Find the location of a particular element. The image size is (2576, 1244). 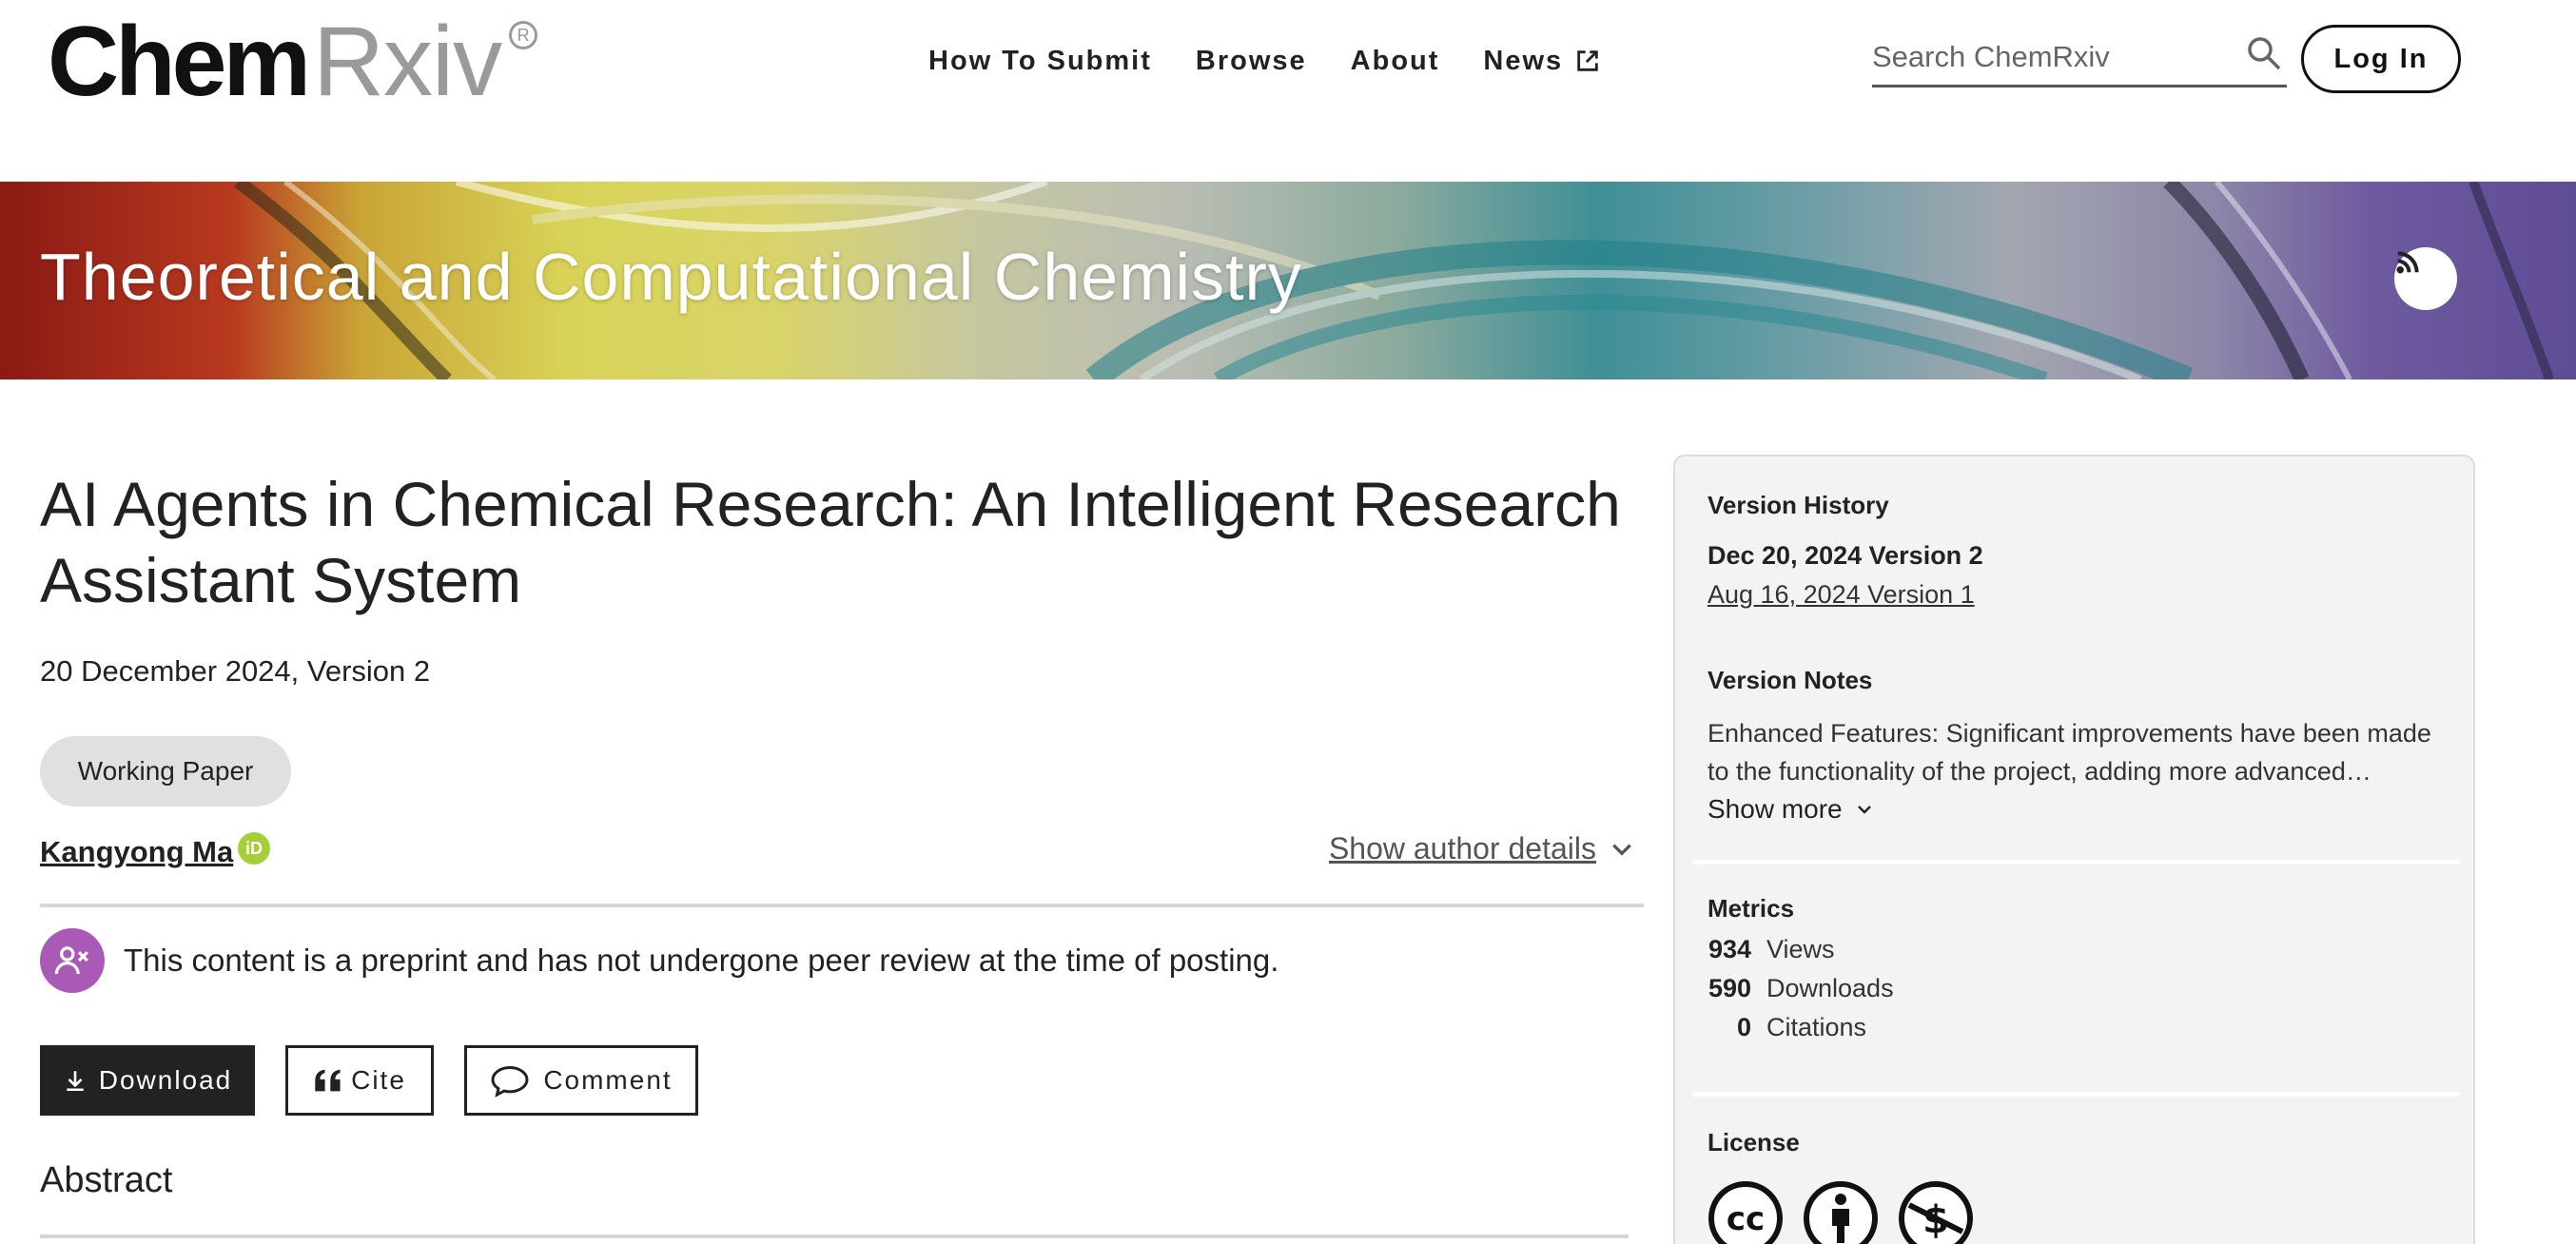

metric-views: 934 Views is located at coordinates (2084, 949).